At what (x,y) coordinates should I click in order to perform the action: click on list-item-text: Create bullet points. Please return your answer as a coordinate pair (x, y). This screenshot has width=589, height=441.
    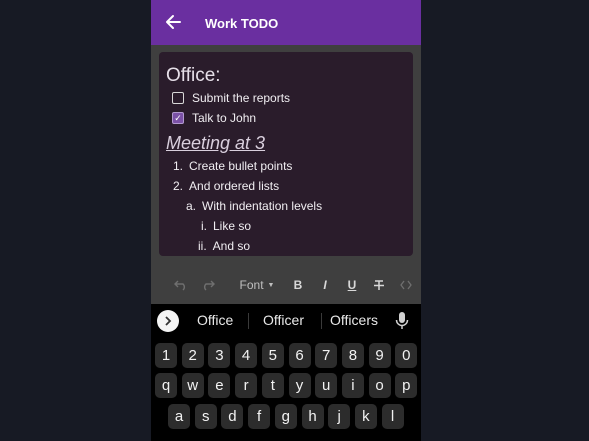
    Looking at the image, I should click on (241, 166).